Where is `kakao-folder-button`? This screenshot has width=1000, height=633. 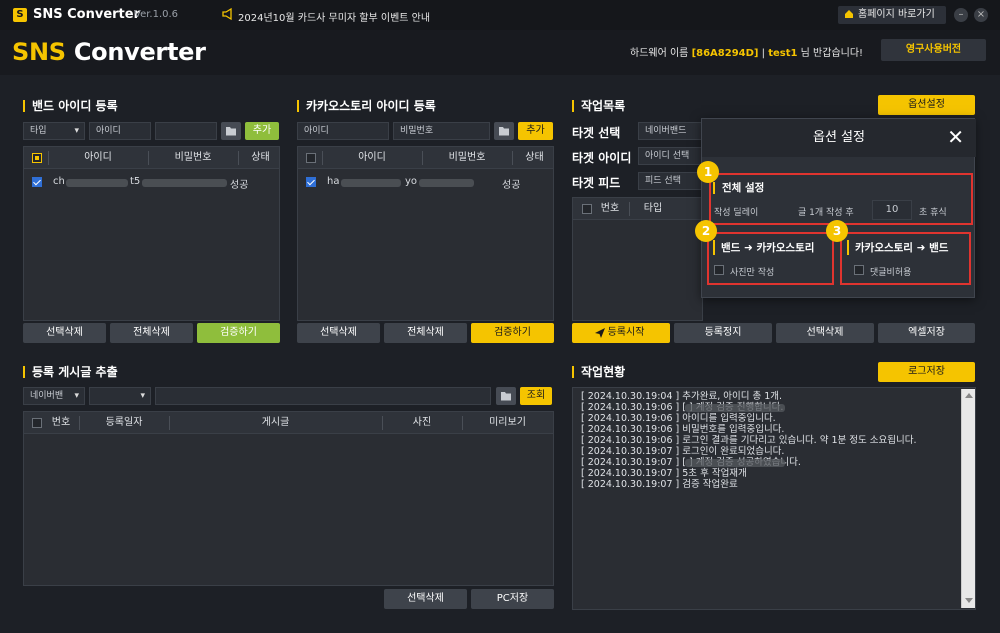 kakao-folder-button is located at coordinates (504, 131).